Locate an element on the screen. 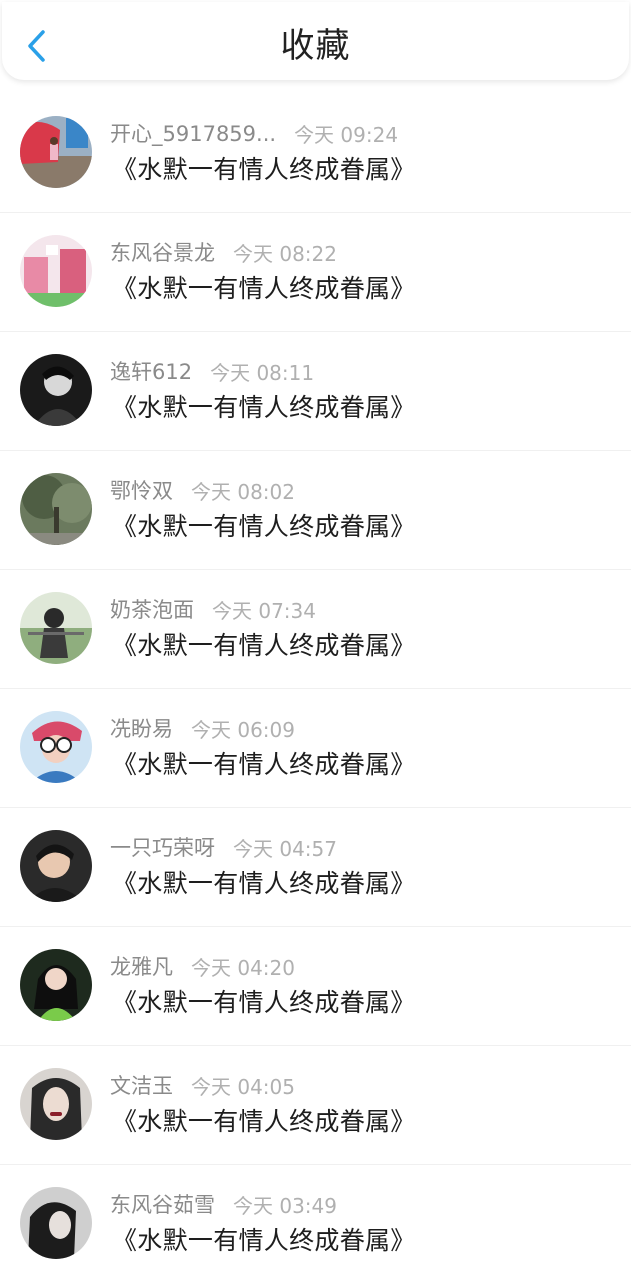  item-meta: 龙雅凡 今天 04:20 is located at coordinates (202, 966).